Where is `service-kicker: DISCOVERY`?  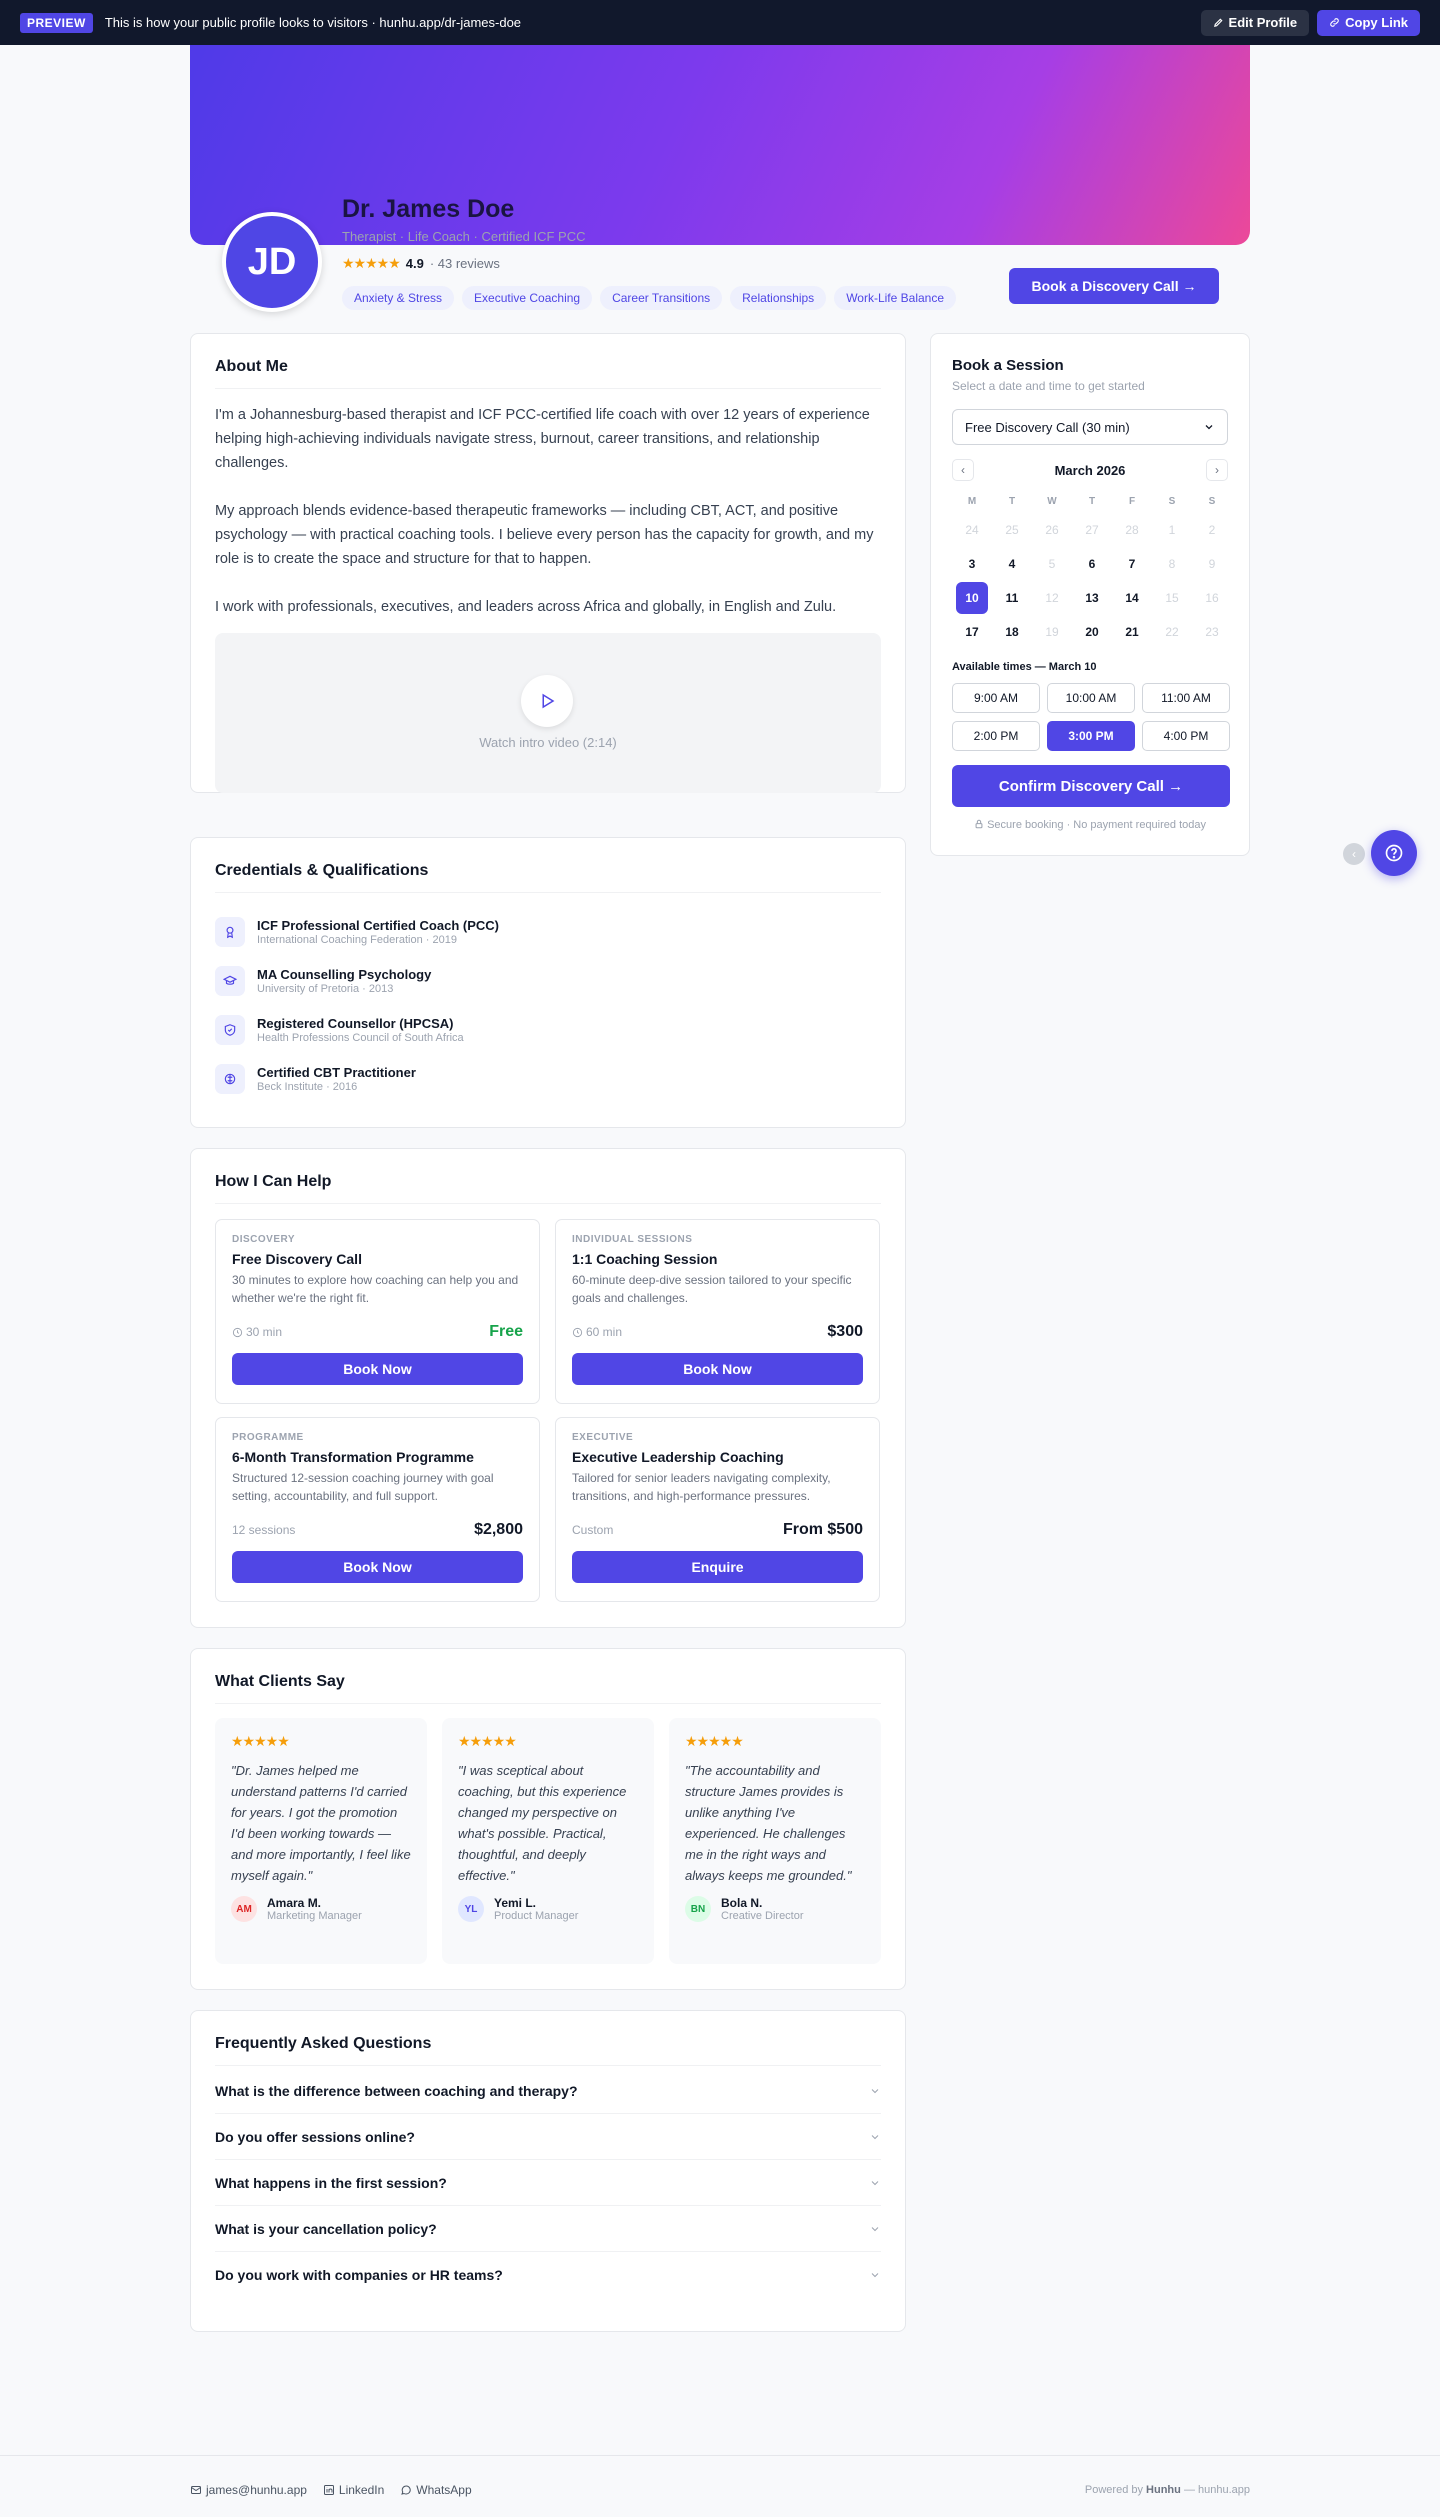 service-kicker: DISCOVERY is located at coordinates (264, 1239).